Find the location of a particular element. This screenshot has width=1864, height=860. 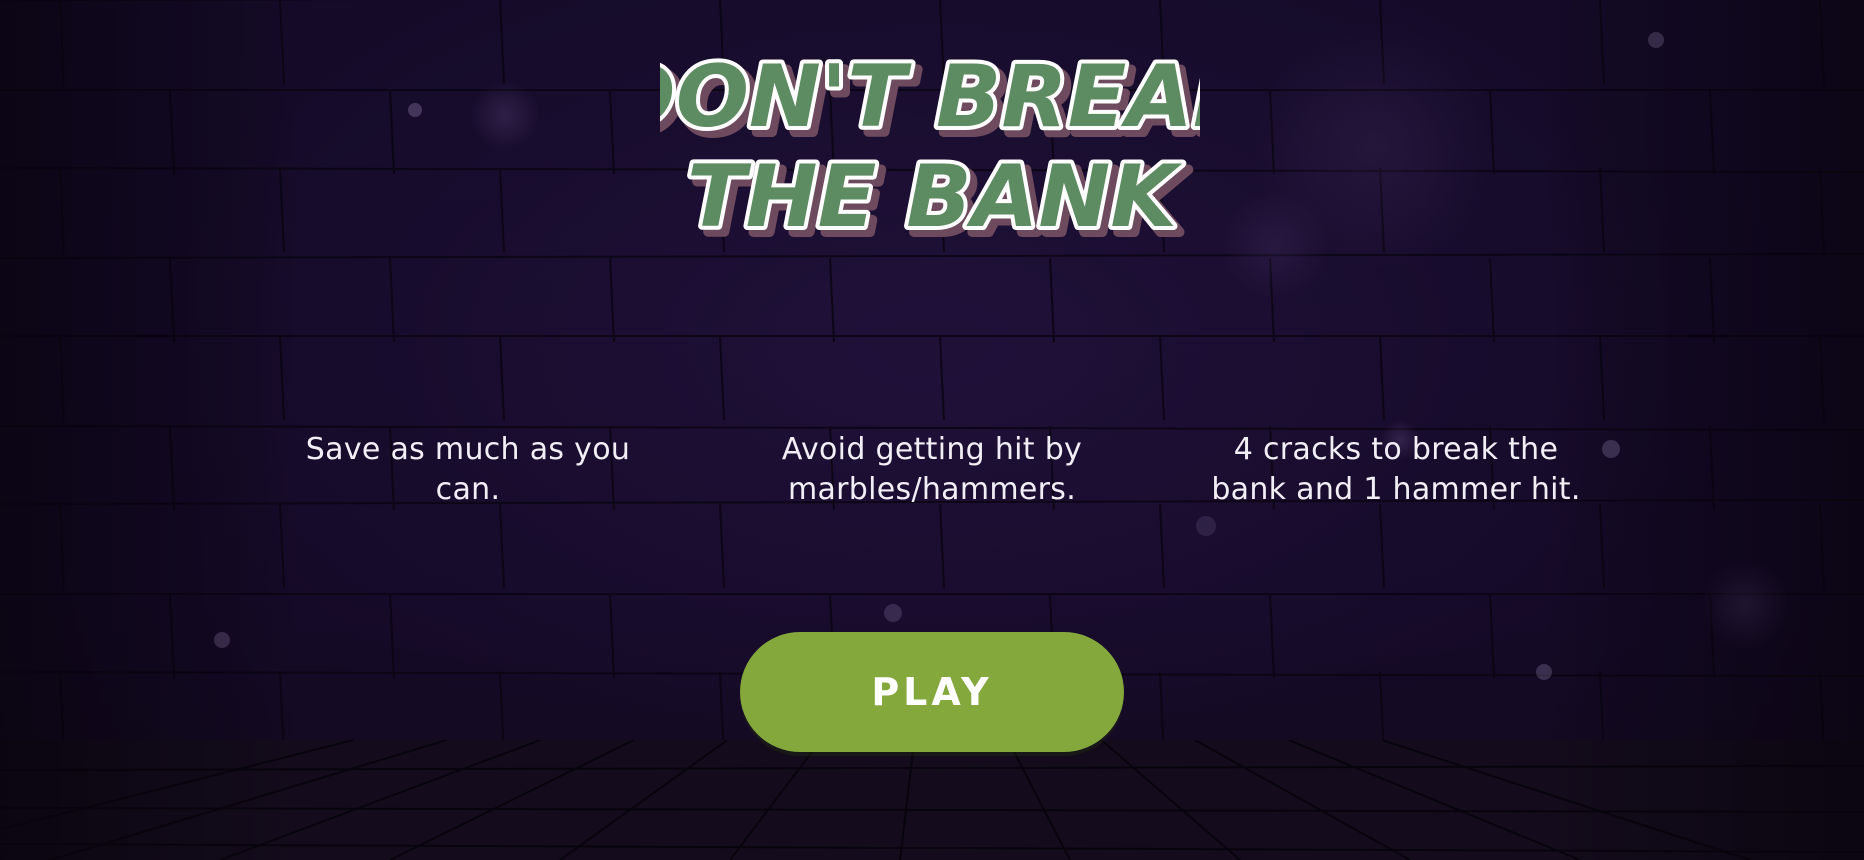

instruction-line: 4 cracks to break the is located at coordinates (1396, 449).